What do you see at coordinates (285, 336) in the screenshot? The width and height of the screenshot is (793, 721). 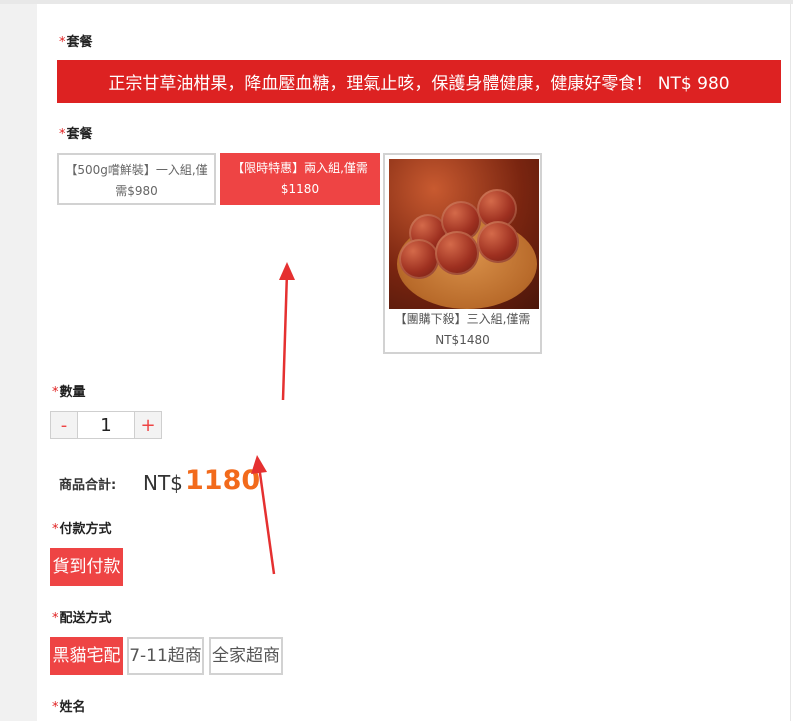 I see `annotation-arrow-up-shaft` at bounding box center [285, 336].